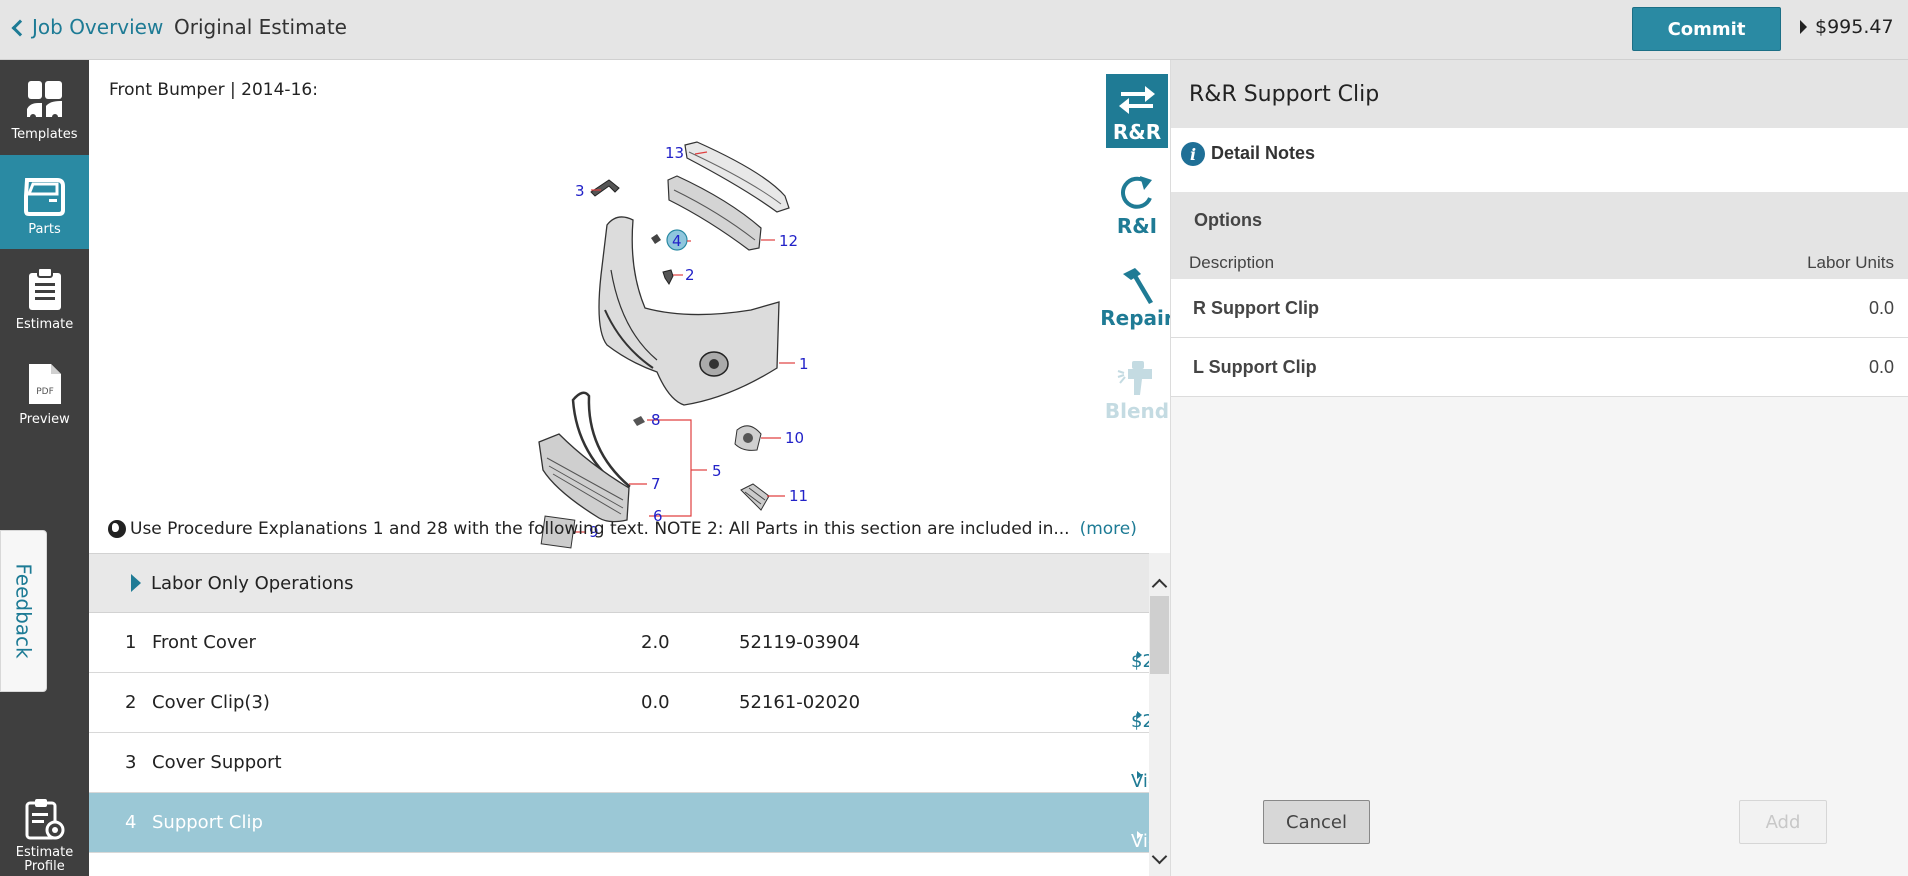 Image resolution: width=1908 pixels, height=876 pixels. Describe the element at coordinates (1137, 226) in the screenshot. I see `ri-label: R&I` at that location.